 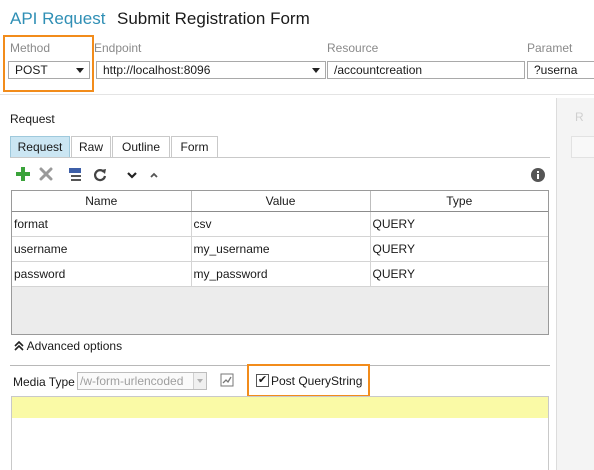 What do you see at coordinates (44, 382) in the screenshot?
I see `media-type-label: Media Type` at bounding box center [44, 382].